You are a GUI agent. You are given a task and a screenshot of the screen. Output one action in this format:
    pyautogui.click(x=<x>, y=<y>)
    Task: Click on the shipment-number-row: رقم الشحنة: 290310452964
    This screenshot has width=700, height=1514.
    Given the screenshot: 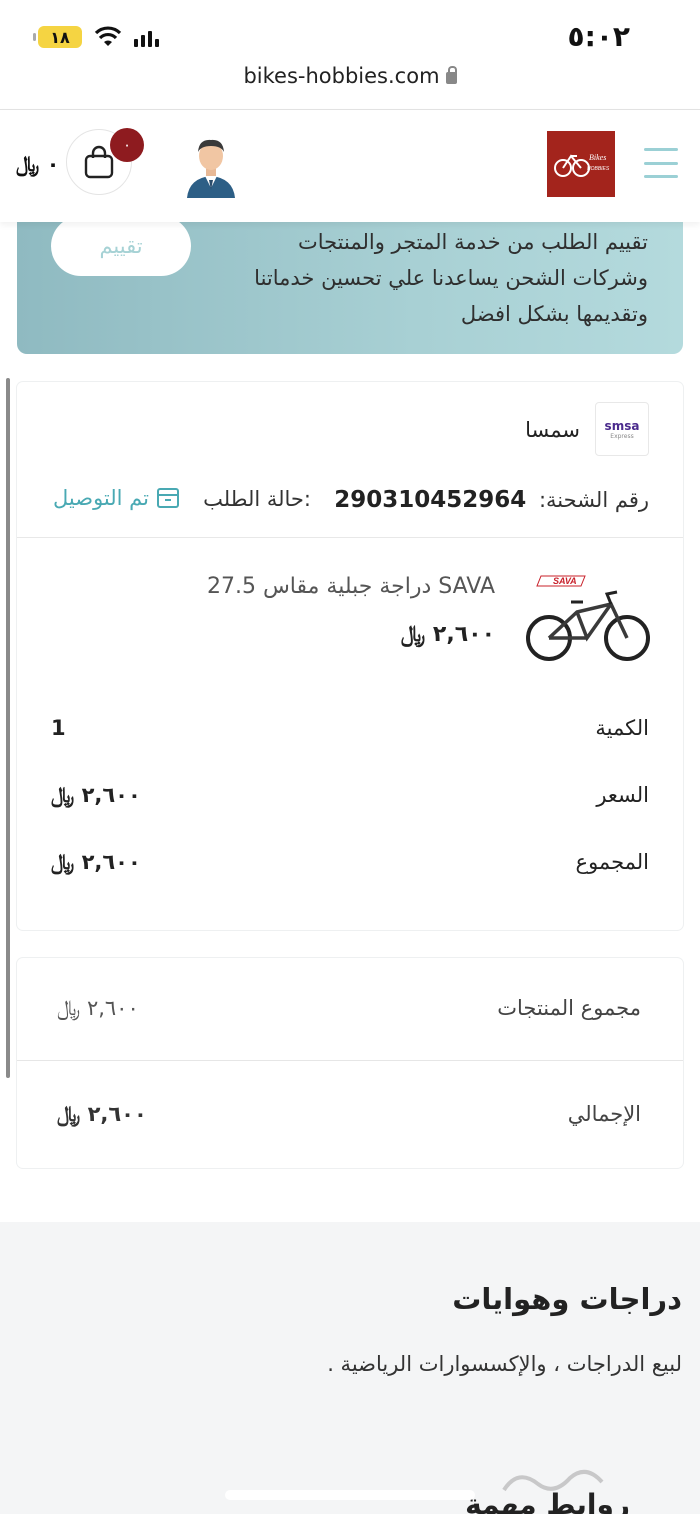 What is the action you would take?
    pyautogui.click(x=491, y=500)
    